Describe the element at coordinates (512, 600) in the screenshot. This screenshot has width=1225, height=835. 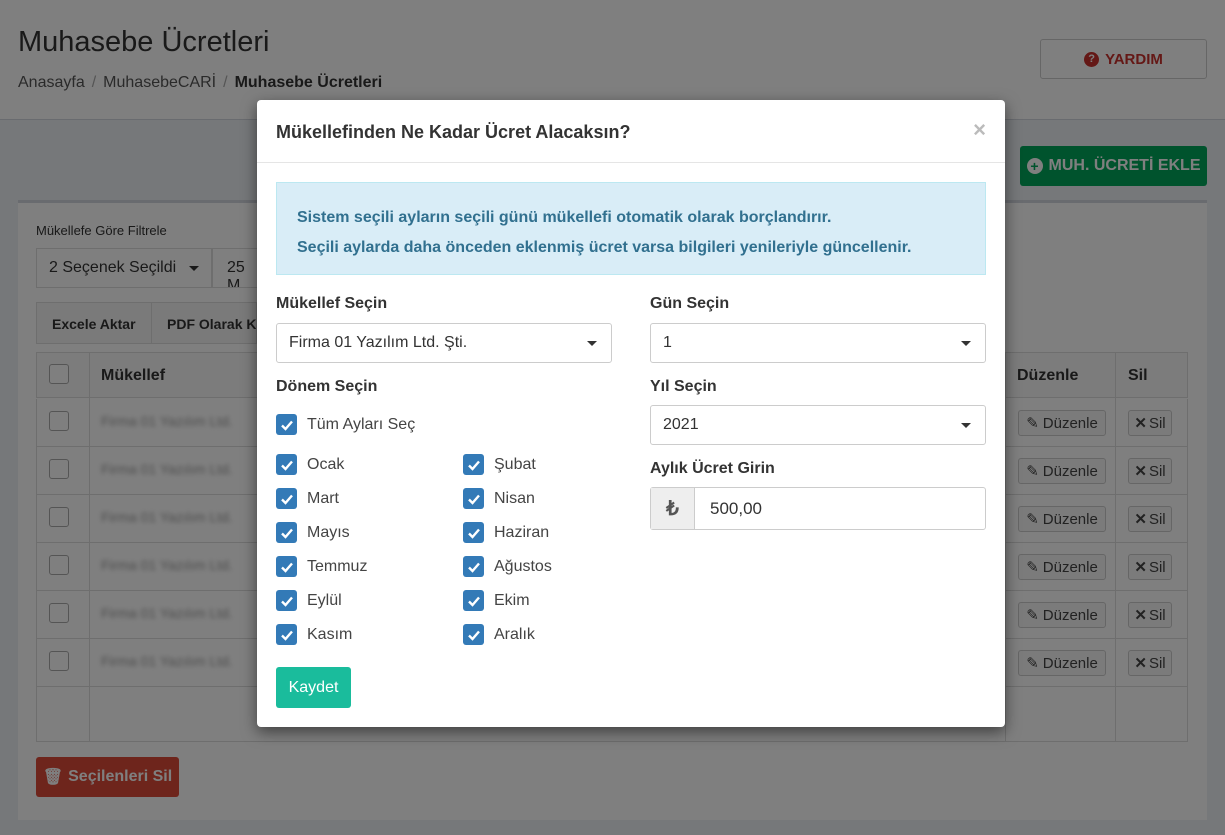
I see `month-label: Ekim` at that location.